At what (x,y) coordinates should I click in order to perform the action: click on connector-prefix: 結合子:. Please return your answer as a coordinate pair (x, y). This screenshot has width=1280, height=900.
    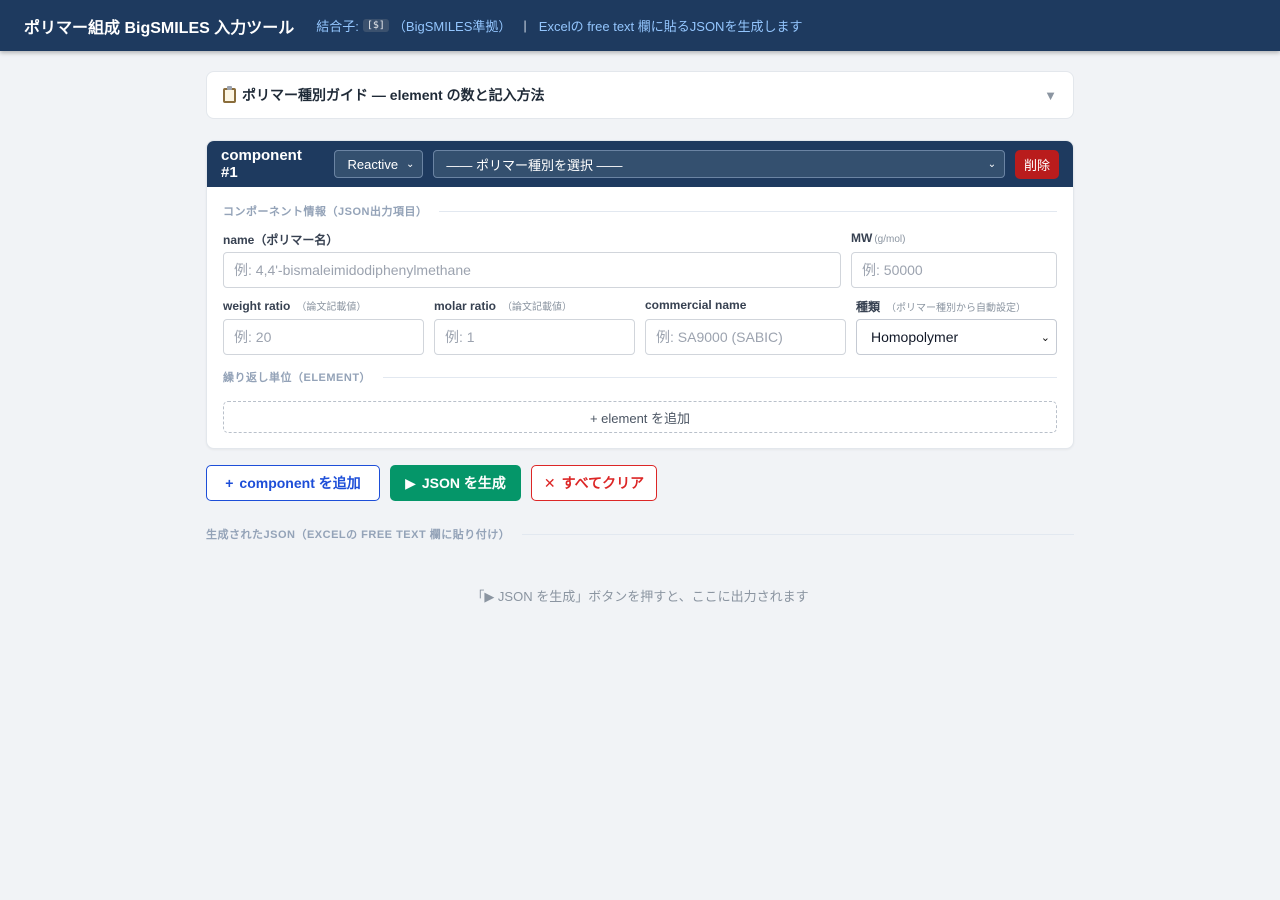
    Looking at the image, I should click on (337, 26).